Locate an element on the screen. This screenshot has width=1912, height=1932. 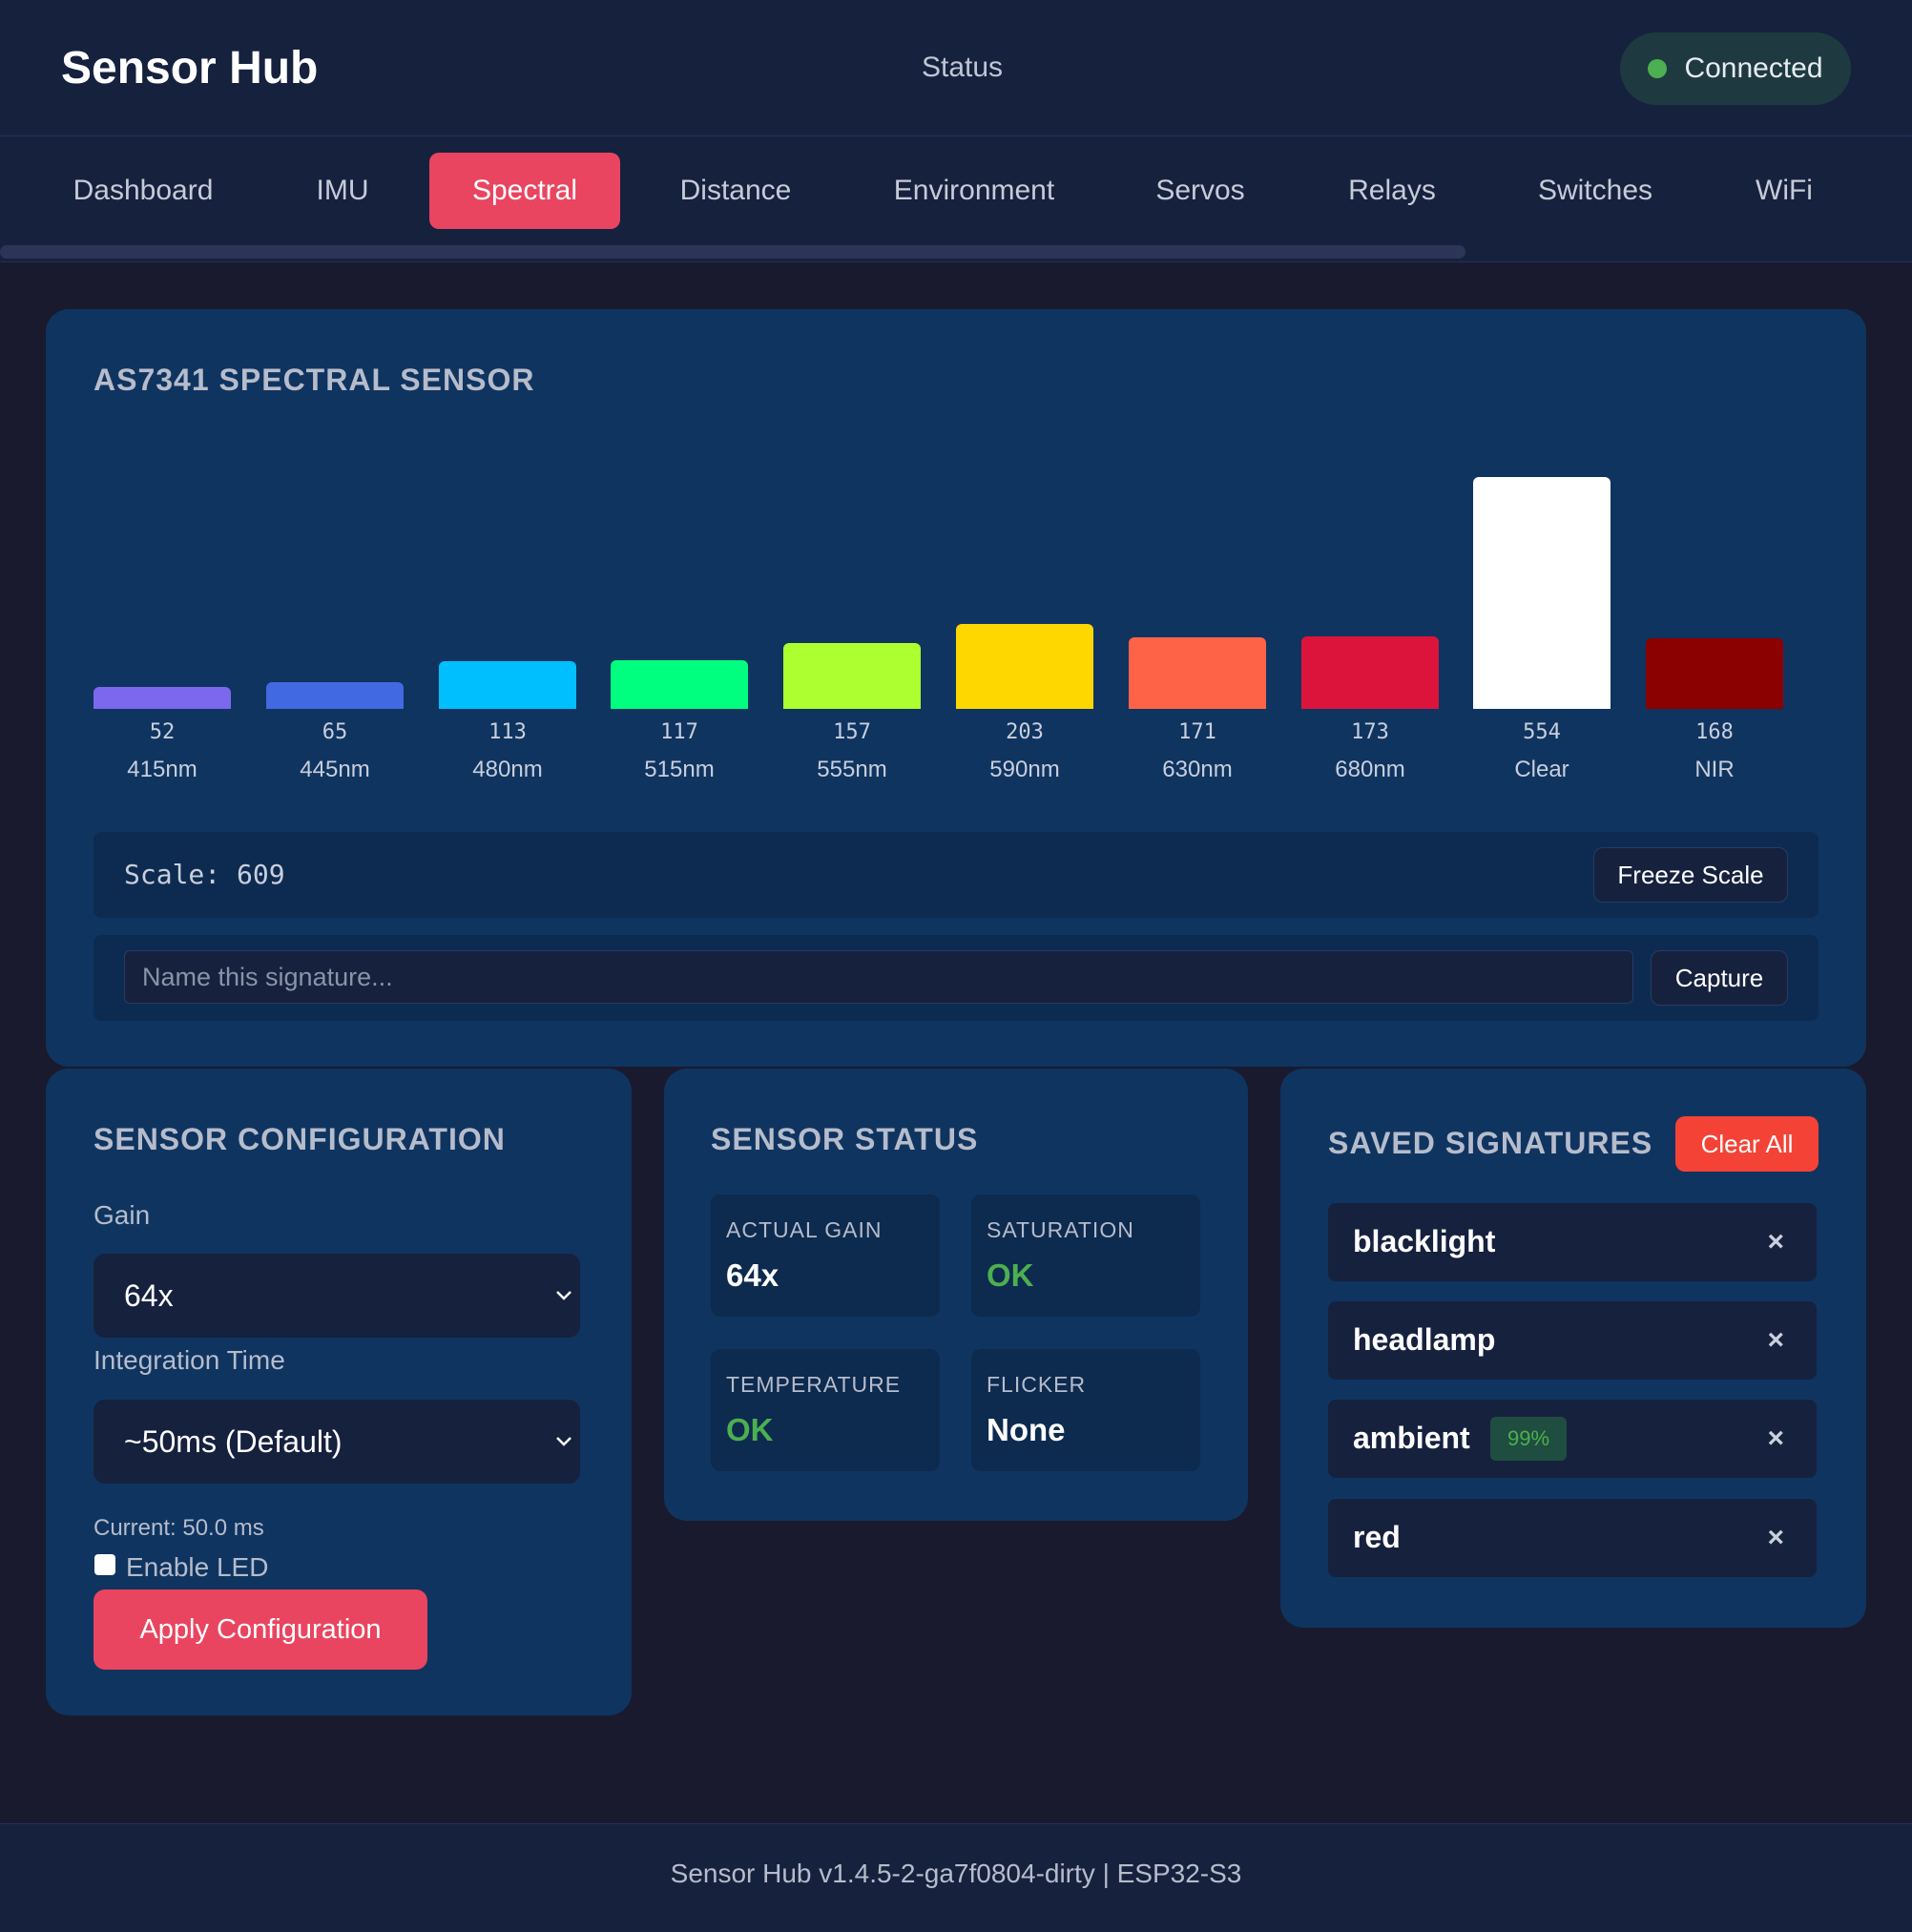
spectral-card-title: AS7341 SPECTRAL SENSOR is located at coordinates (314, 380).